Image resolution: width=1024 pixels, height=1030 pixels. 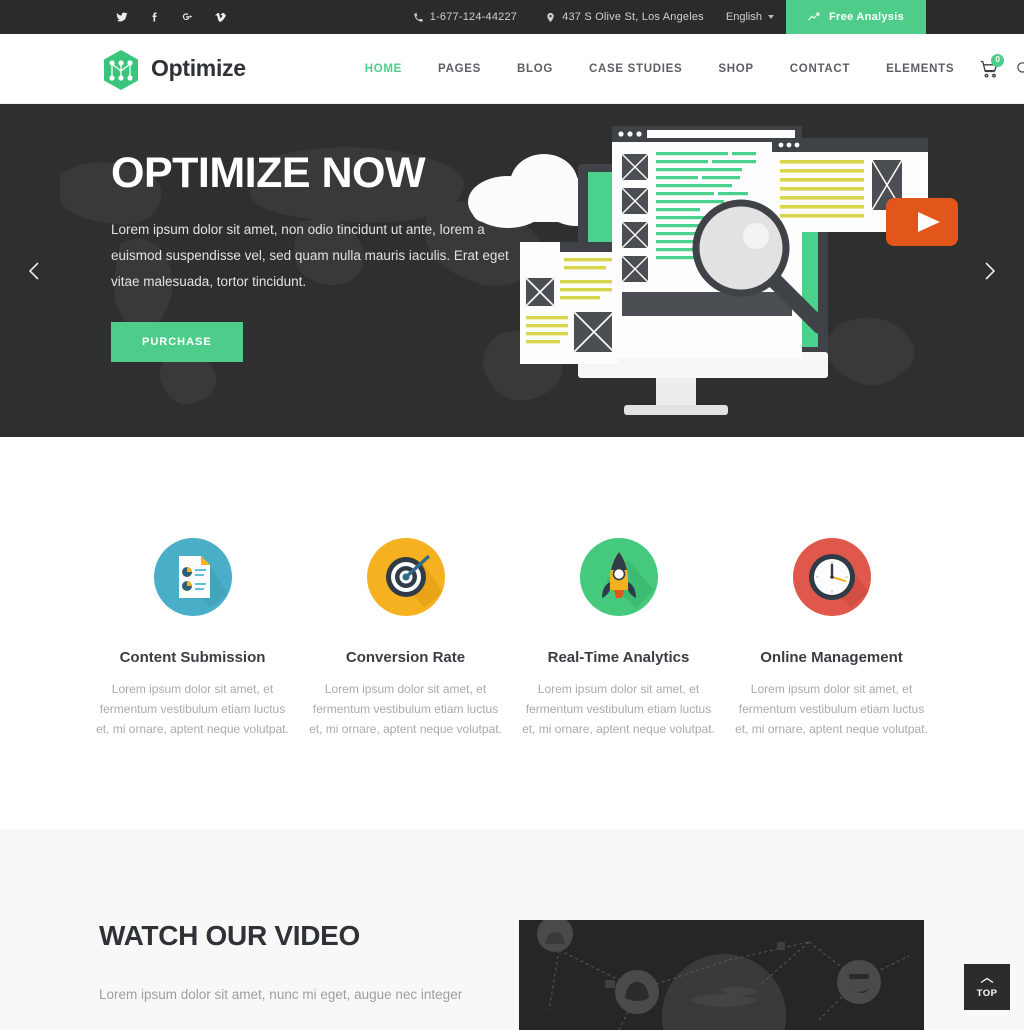 I want to click on purchase-button: PURCHASE, so click(x=177, y=342).